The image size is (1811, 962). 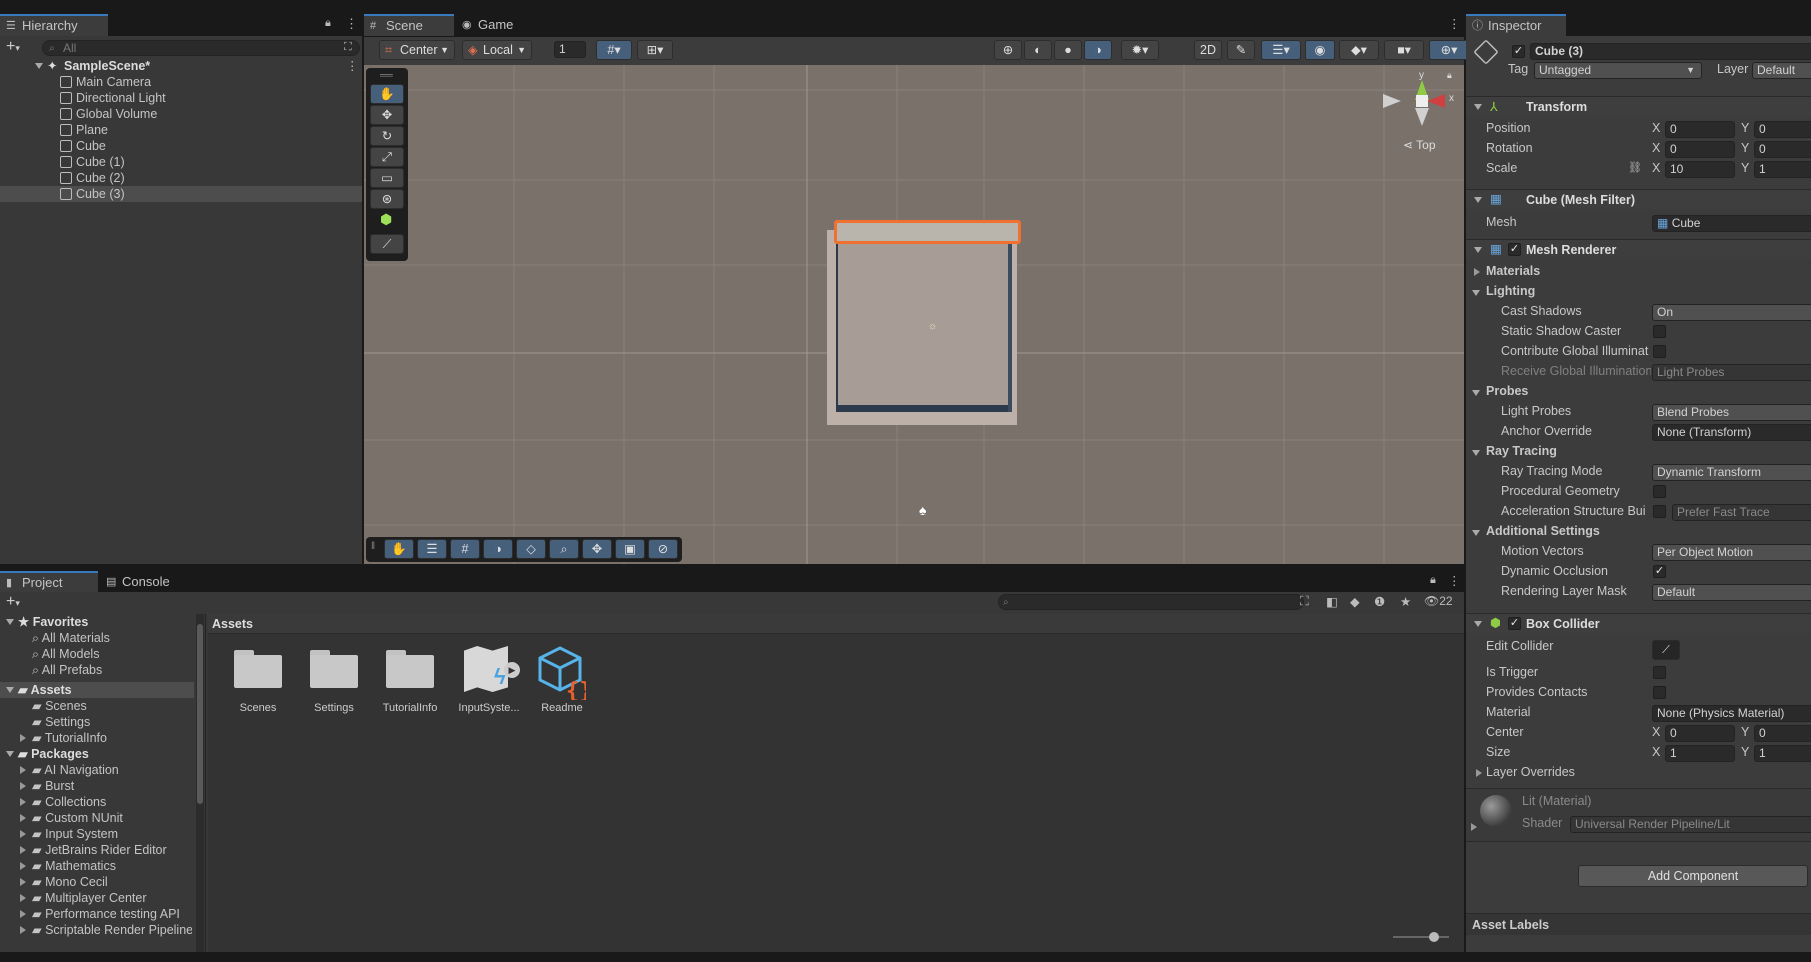 I want to click on tree-scrollbar-thumb, so click(x=200, y=714).